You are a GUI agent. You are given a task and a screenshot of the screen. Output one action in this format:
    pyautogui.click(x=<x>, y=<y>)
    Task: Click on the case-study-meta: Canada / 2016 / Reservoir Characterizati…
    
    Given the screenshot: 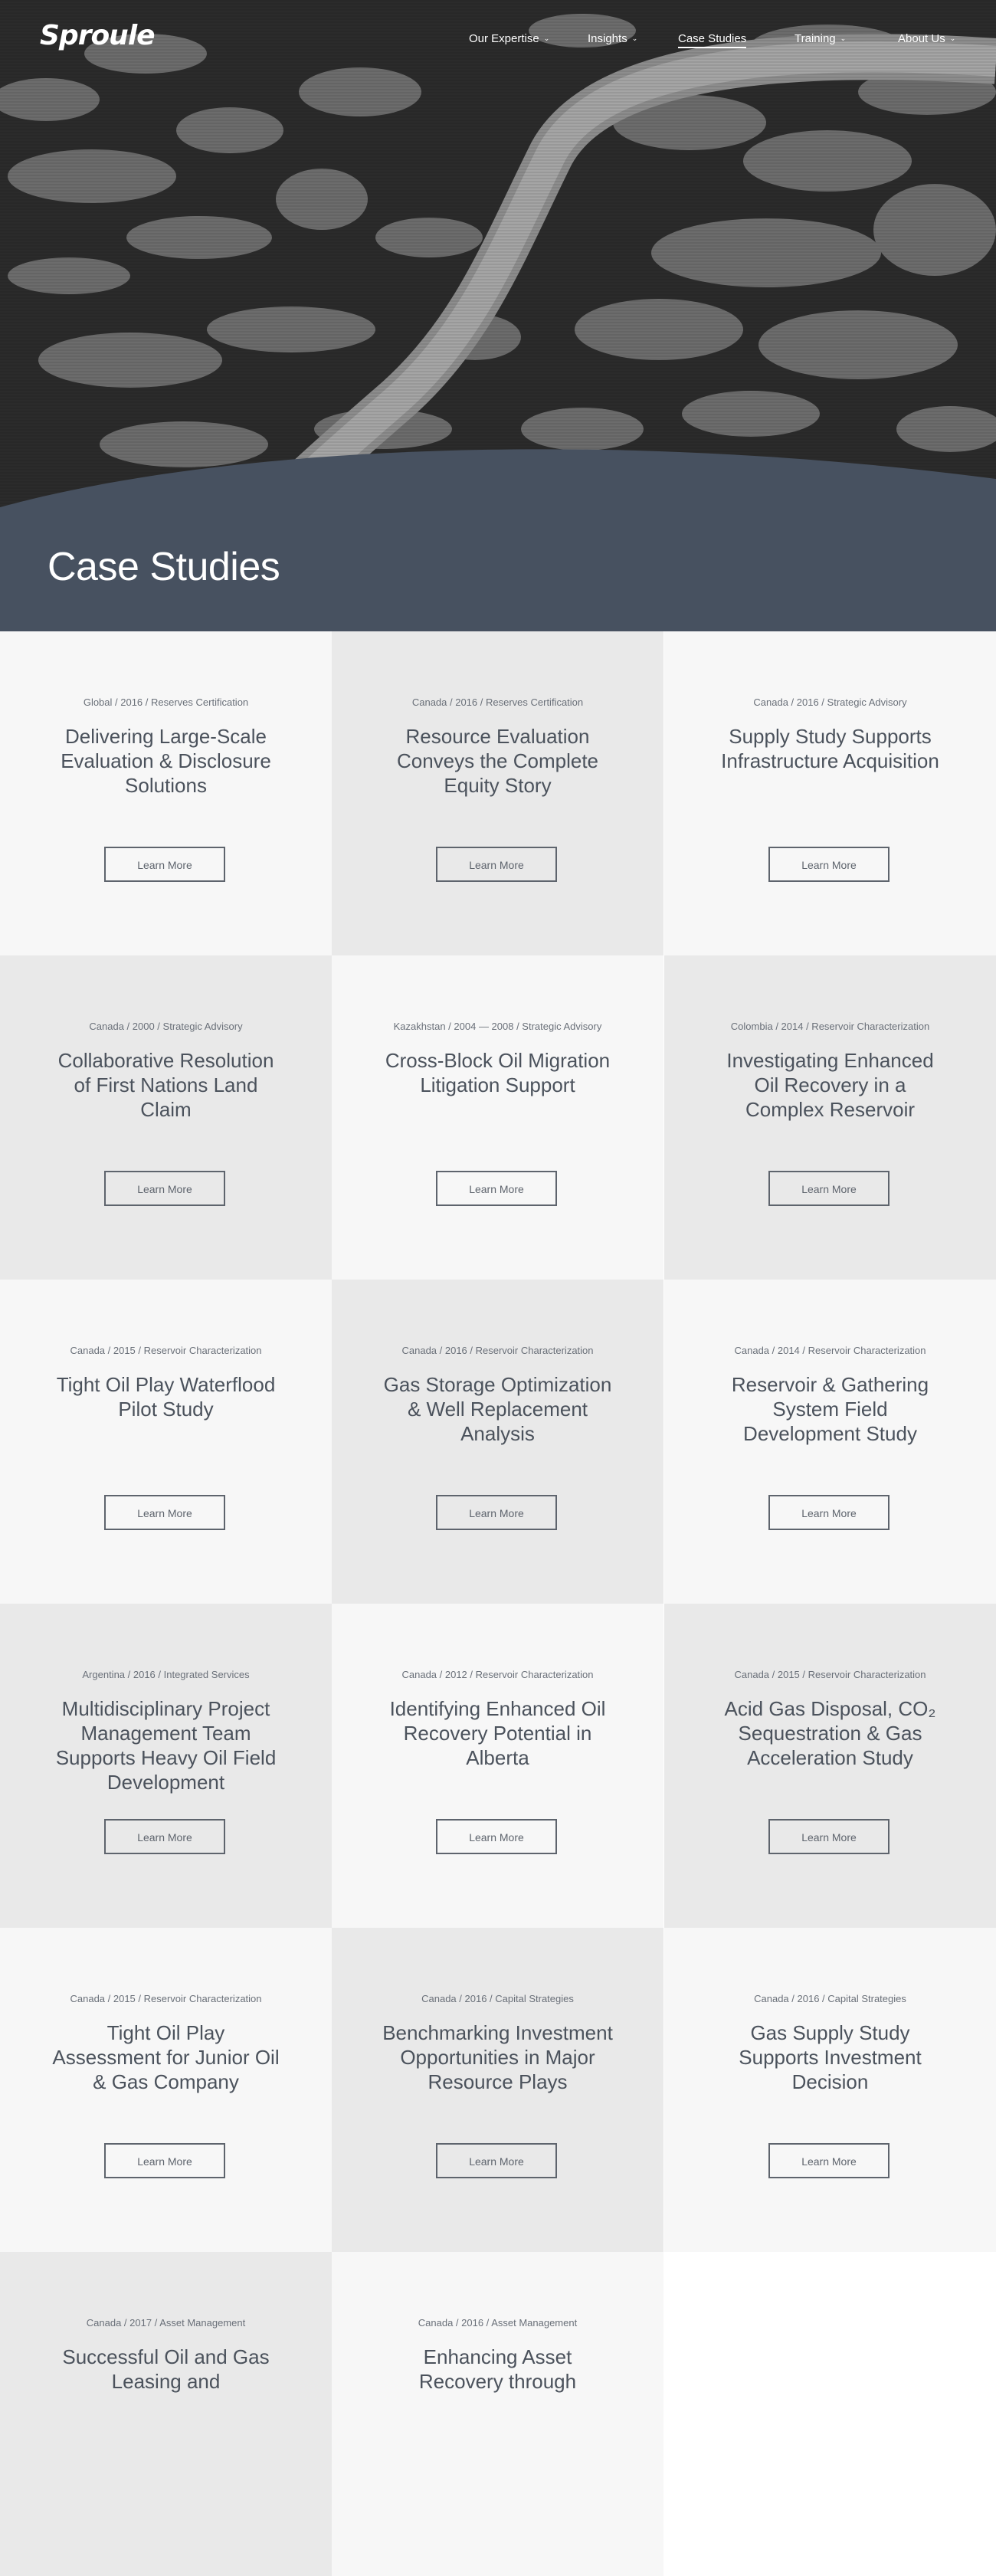 What is the action you would take?
    pyautogui.click(x=498, y=1350)
    